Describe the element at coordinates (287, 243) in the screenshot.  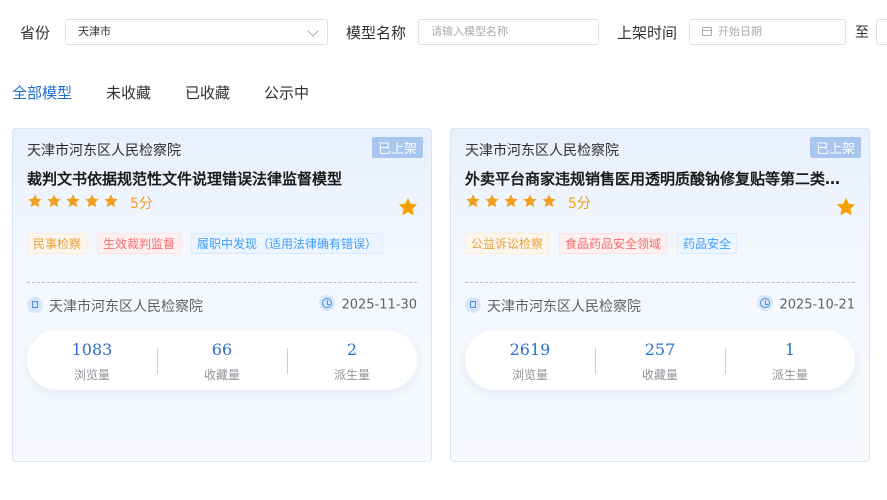
I see `tag: 履职中发现（适用法律确有错误）` at that location.